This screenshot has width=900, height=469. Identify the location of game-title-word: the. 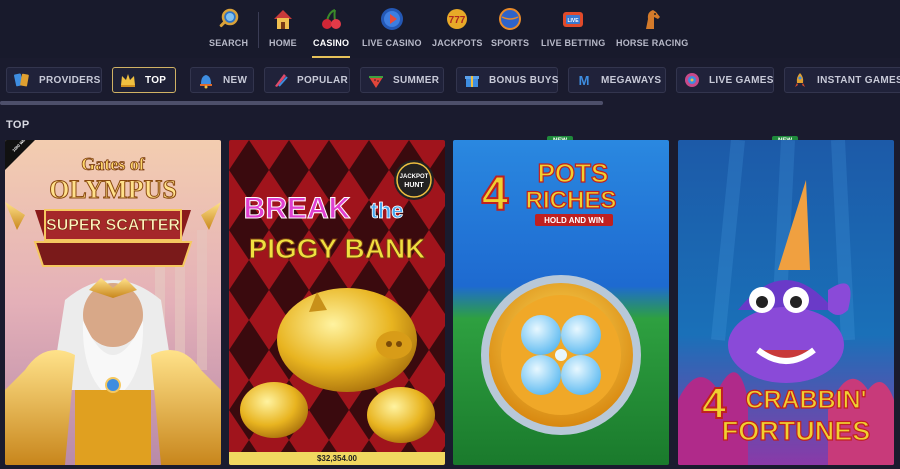
(387, 210).